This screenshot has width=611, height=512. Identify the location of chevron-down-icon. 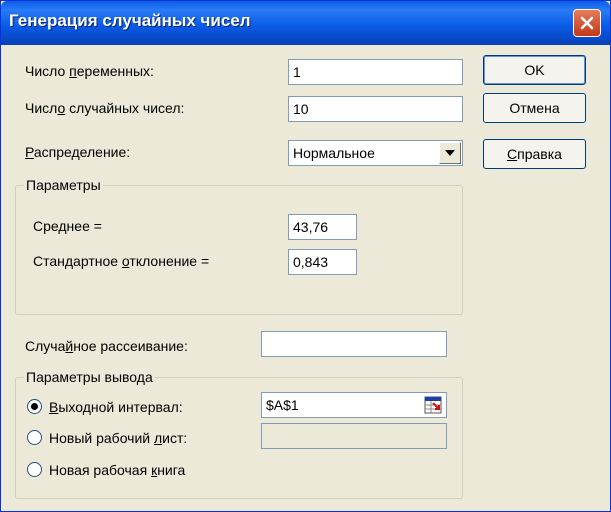
(450, 153).